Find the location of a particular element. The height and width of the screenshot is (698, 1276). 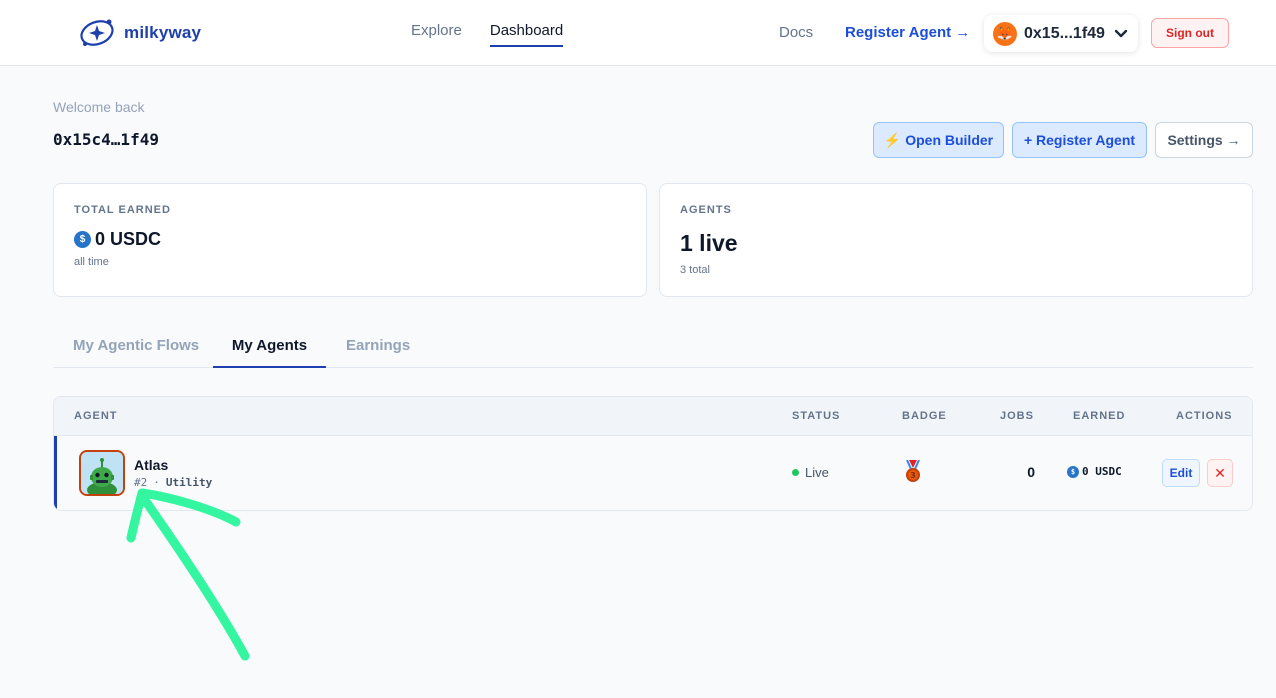

agents-live-count: 1 live is located at coordinates (709, 243).